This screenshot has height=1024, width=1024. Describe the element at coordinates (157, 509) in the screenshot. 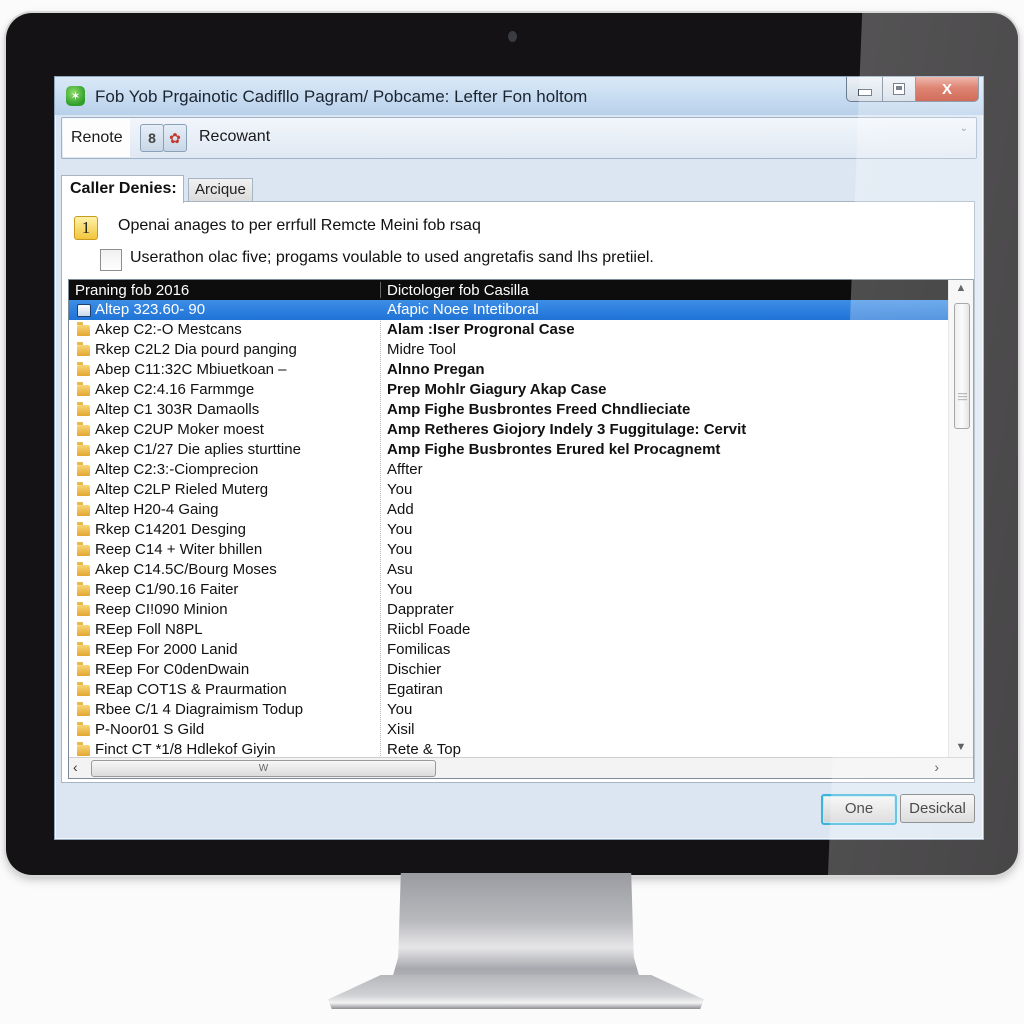

I see `row-name: Altep H20-4 Gaing` at that location.